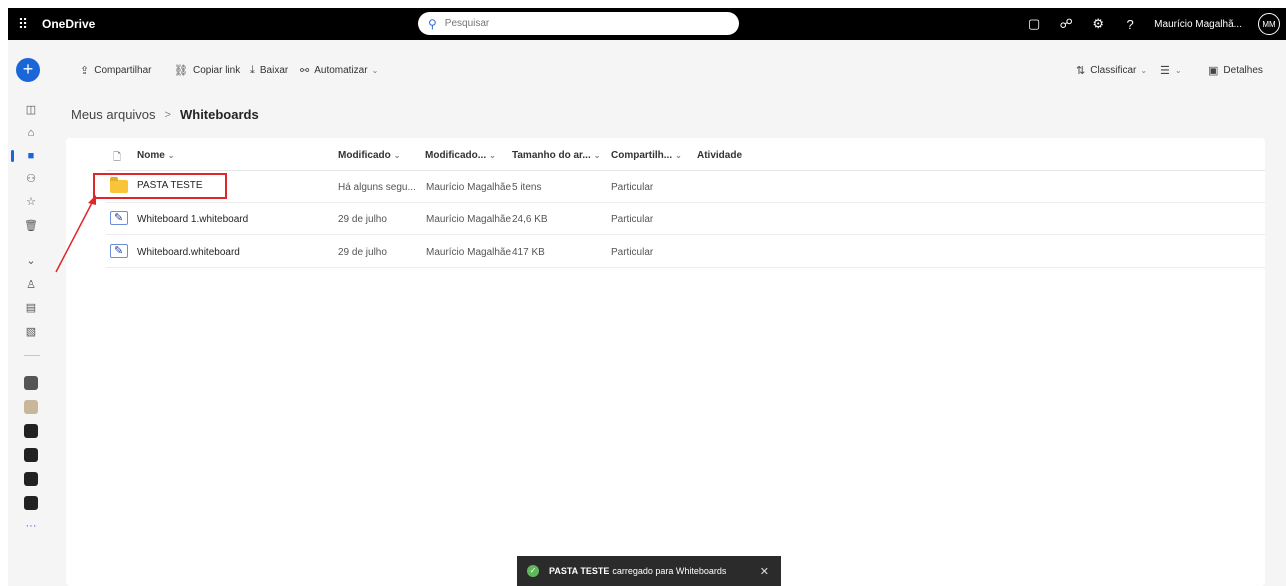  What do you see at coordinates (669, 571) in the screenshot?
I see `toast-message: carregado para Whiteboards` at bounding box center [669, 571].